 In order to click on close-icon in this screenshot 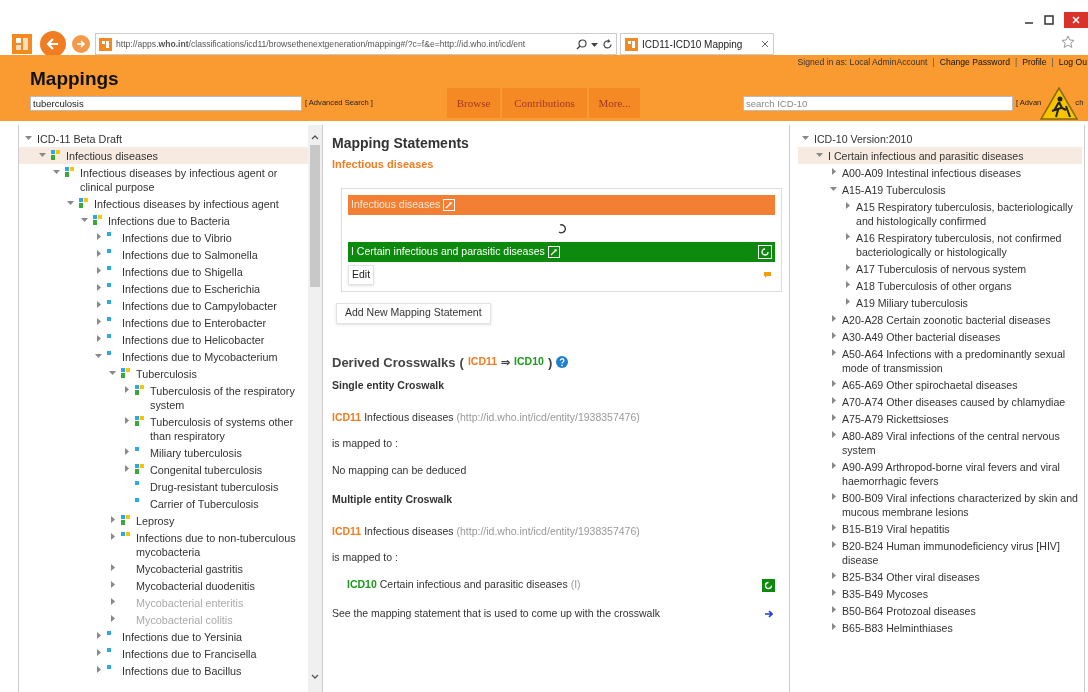, I will do `click(1076, 20)`.